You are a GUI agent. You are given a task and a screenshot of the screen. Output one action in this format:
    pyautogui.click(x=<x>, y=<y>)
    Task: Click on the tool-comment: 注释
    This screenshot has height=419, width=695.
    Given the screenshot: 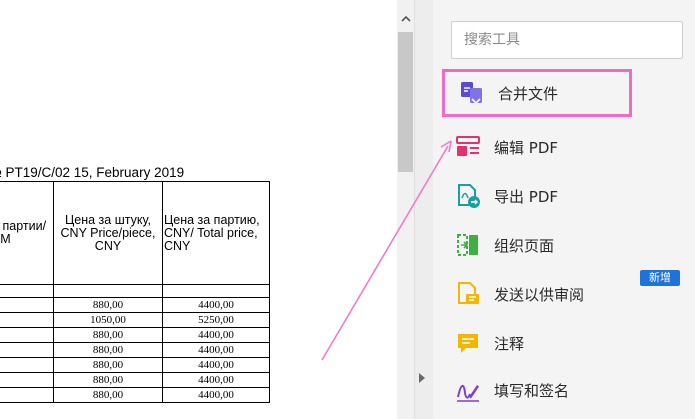 What is the action you would take?
    pyautogui.click(x=570, y=343)
    